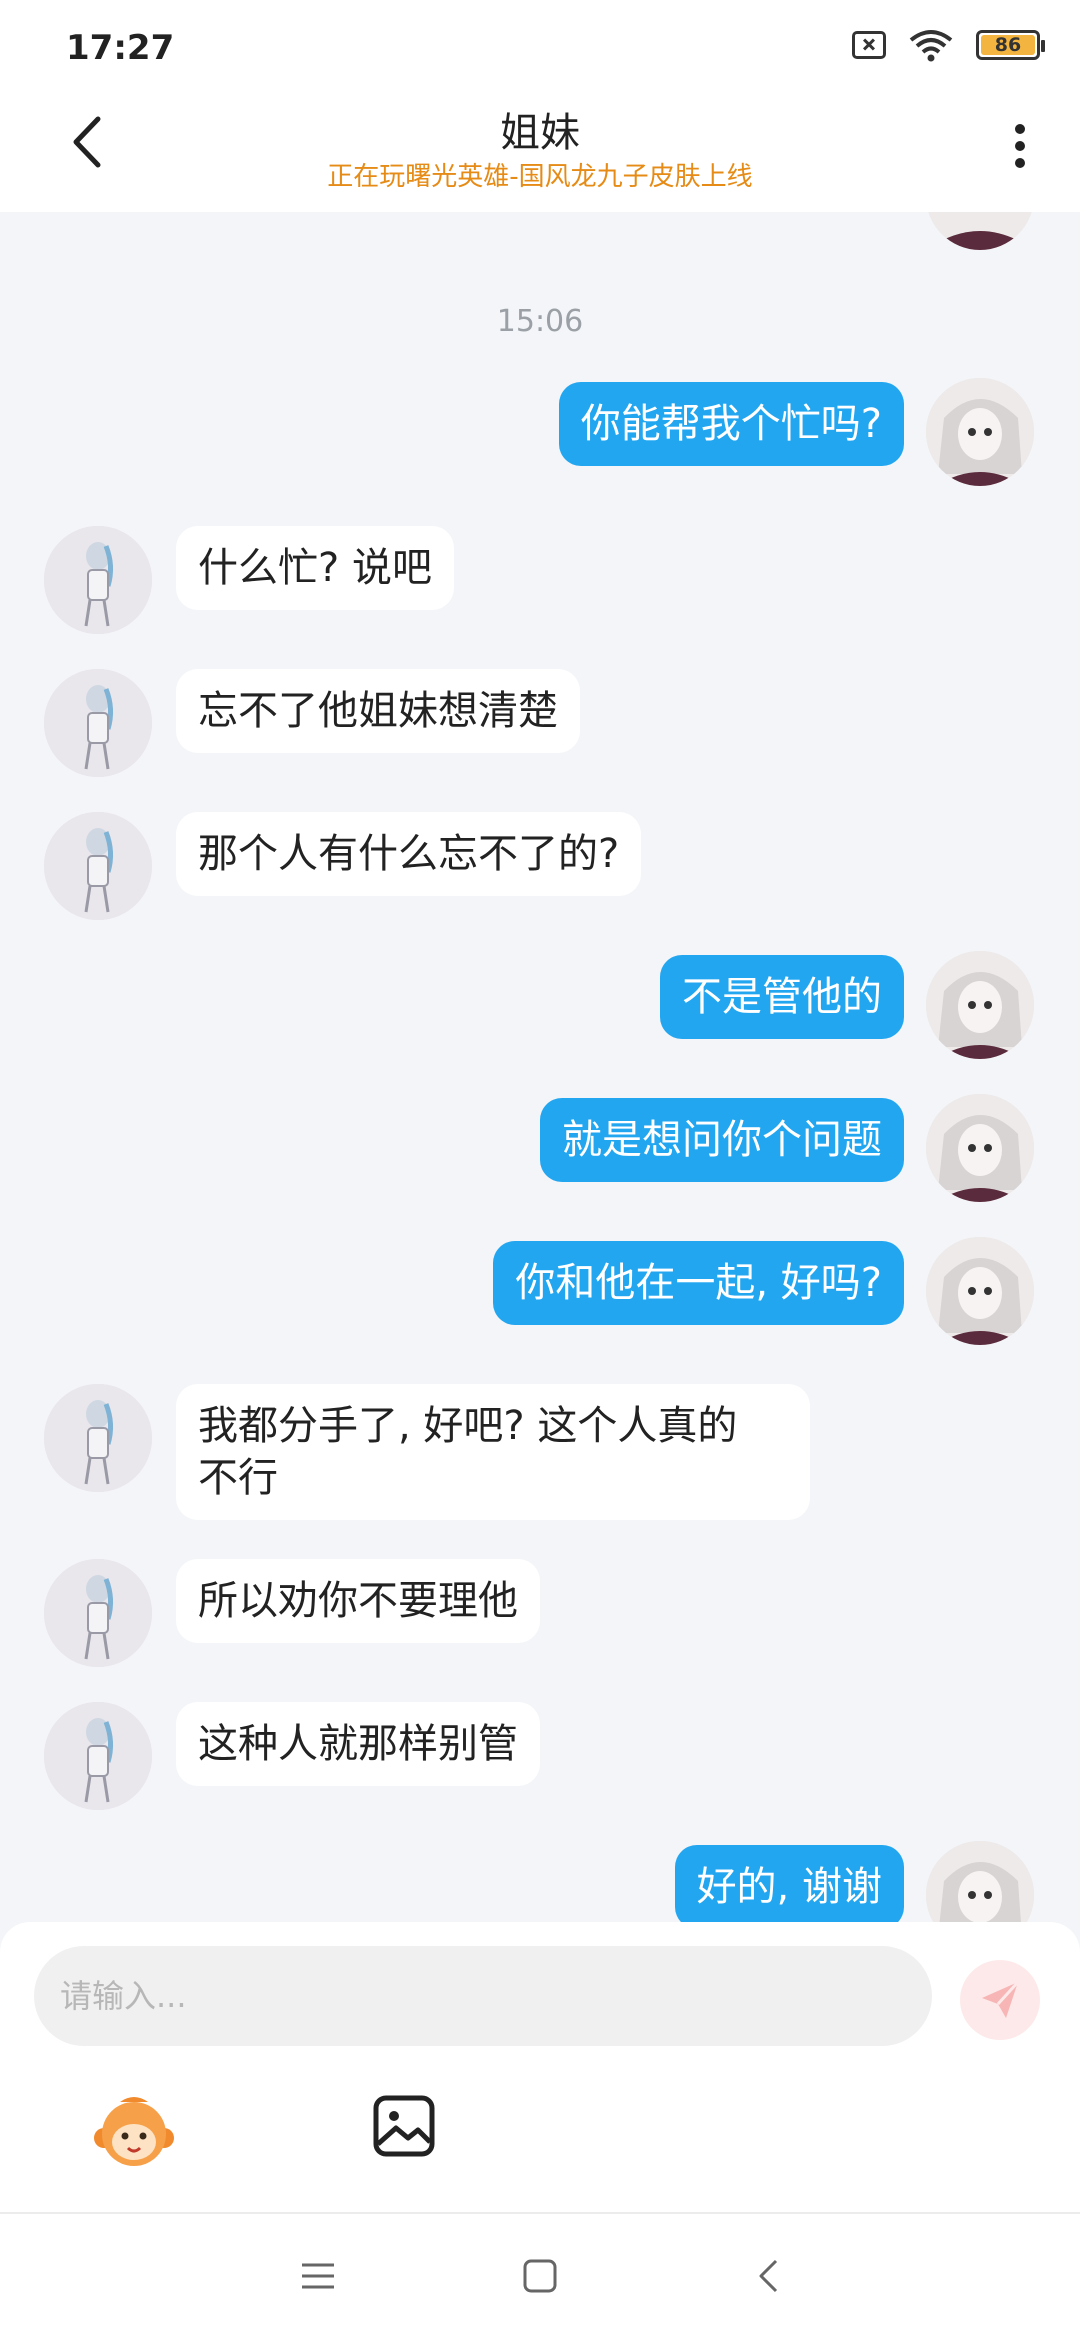 This screenshot has width=1080, height=2340. I want to click on message-timestamp: 15:06, so click(540, 321).